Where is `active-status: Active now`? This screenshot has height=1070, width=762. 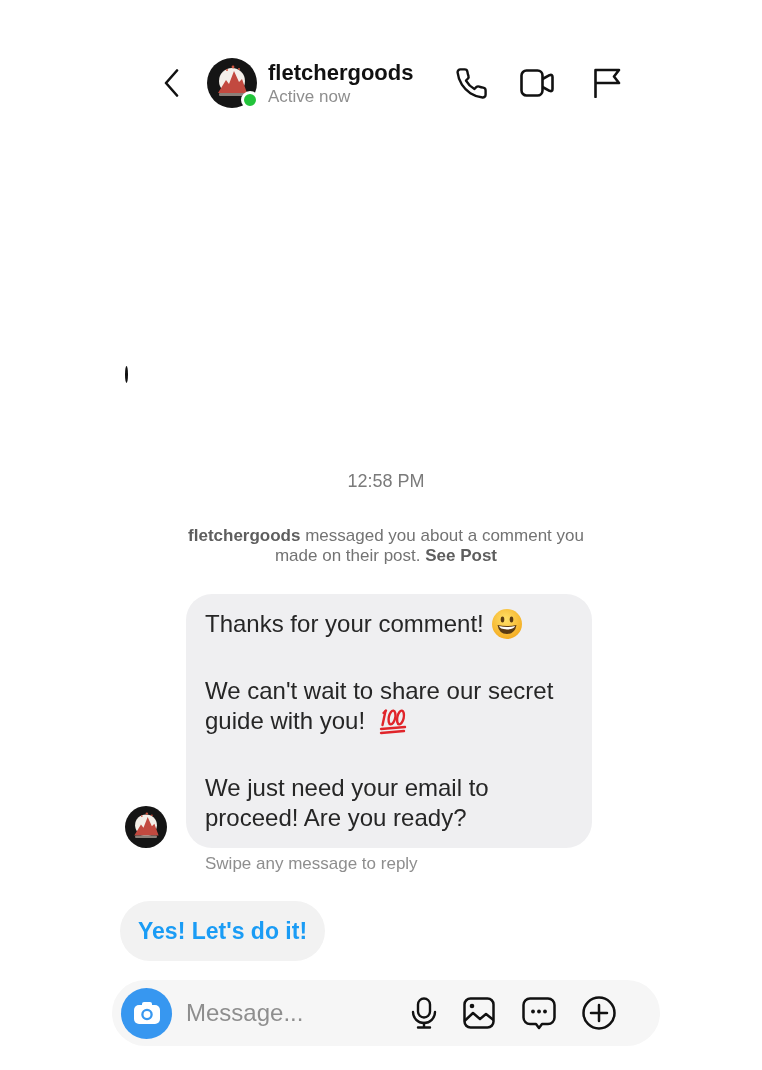 active-status: Active now is located at coordinates (310, 96).